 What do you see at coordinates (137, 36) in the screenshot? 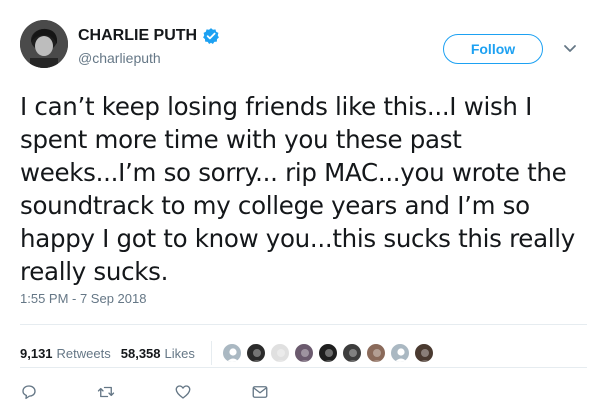
I see `display-name: CHARLIE PUTH` at bounding box center [137, 36].